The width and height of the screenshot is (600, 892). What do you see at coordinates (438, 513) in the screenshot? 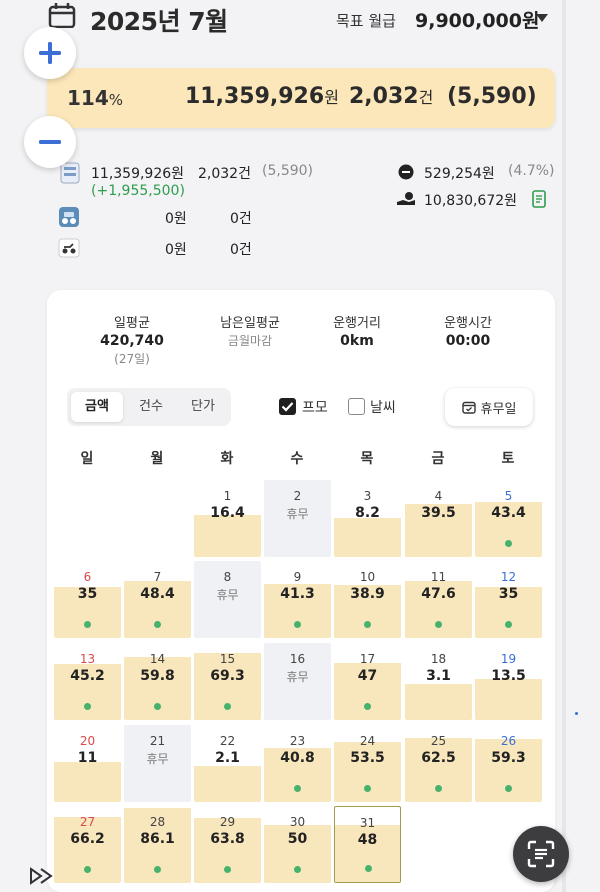
I see `day-amount: 39.5` at bounding box center [438, 513].